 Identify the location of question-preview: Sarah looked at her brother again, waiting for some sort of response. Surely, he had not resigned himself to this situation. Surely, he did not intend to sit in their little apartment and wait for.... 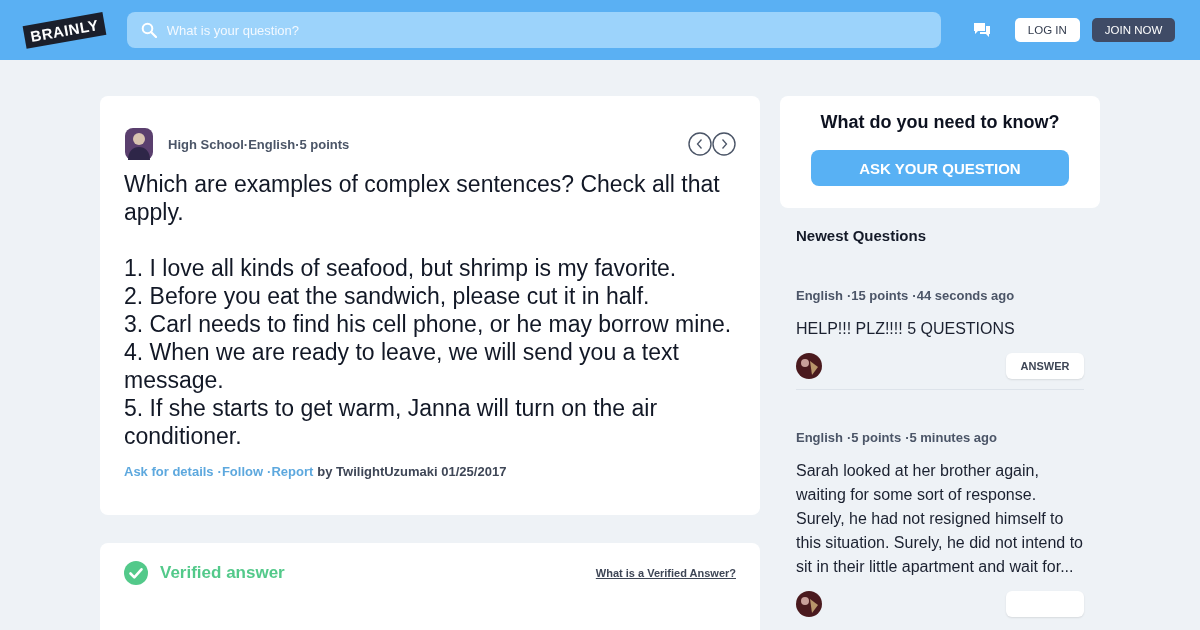
(940, 519).